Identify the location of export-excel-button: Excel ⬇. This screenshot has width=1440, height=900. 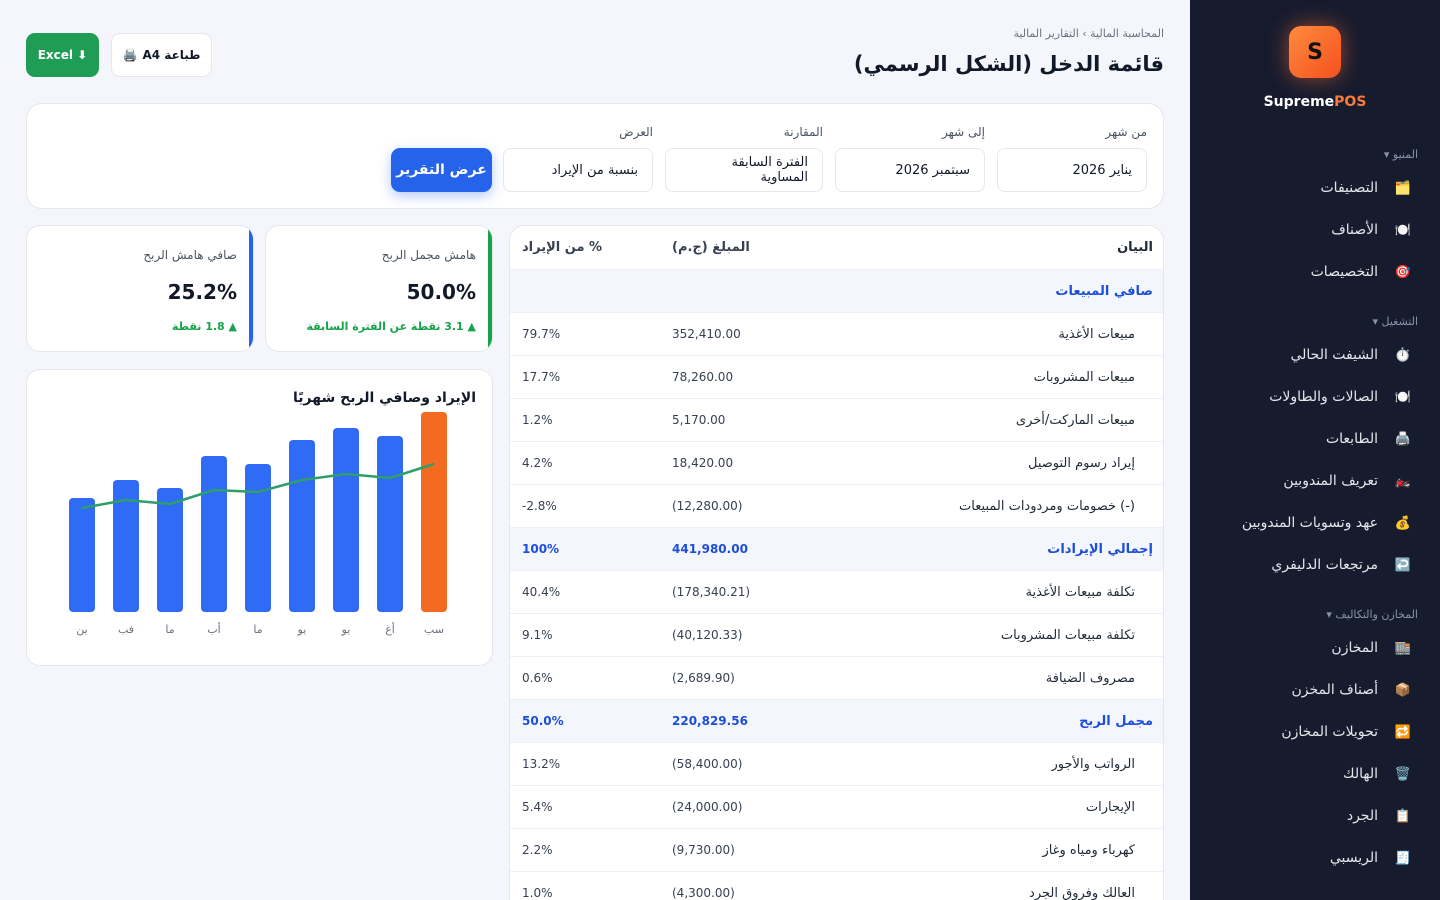
(62, 55).